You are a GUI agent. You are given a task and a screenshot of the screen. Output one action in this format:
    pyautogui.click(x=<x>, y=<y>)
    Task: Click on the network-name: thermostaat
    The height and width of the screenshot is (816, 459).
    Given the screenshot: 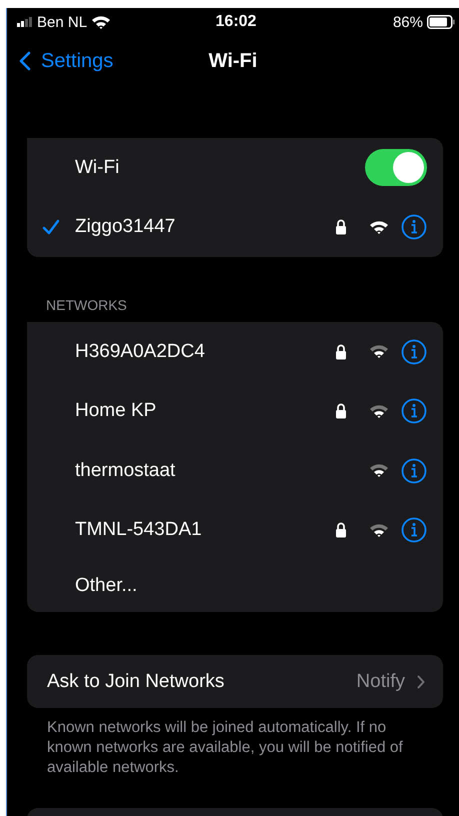 What is the action you would take?
    pyautogui.click(x=222, y=471)
    